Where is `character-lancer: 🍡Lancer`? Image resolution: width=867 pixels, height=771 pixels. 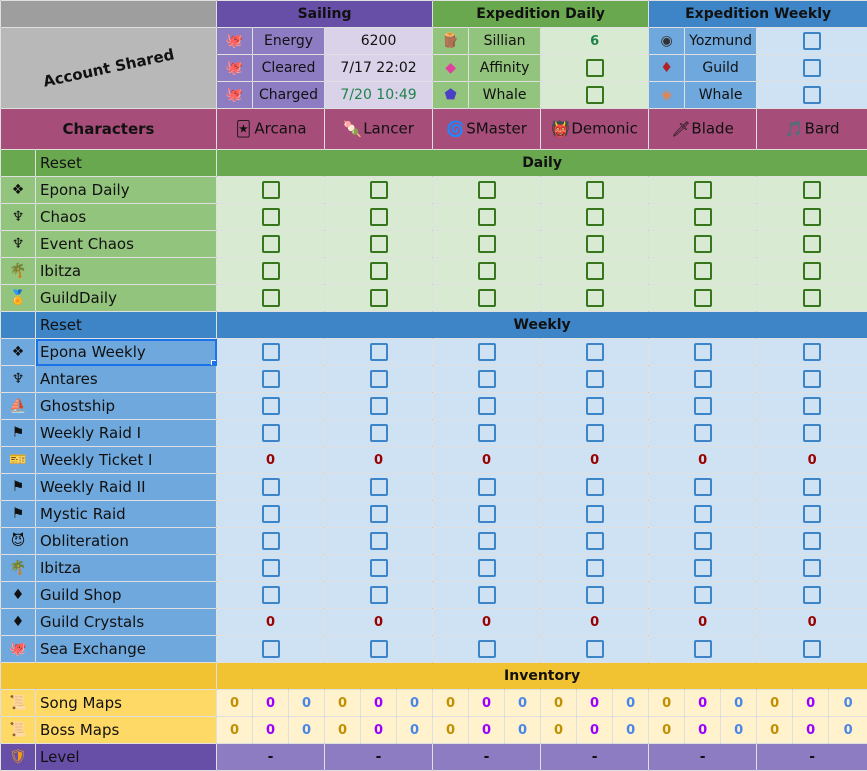 character-lancer: 🍡Lancer is located at coordinates (379, 129).